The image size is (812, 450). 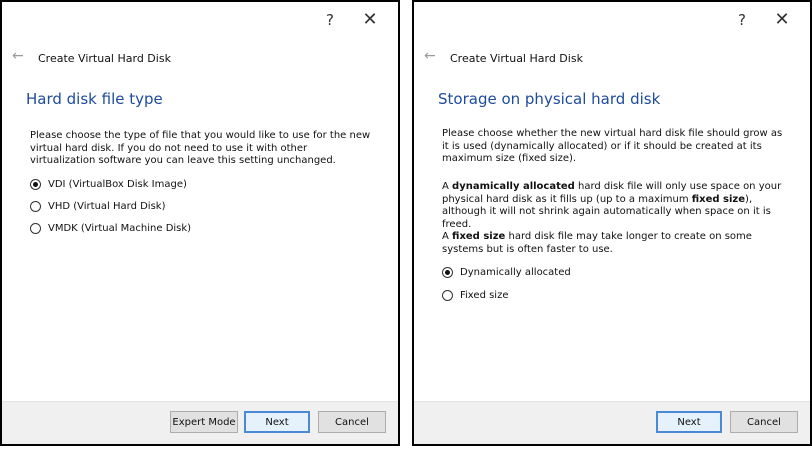 What do you see at coordinates (120, 228) in the screenshot?
I see `radio-label: VMDK (Virtual Machine Disk)` at bounding box center [120, 228].